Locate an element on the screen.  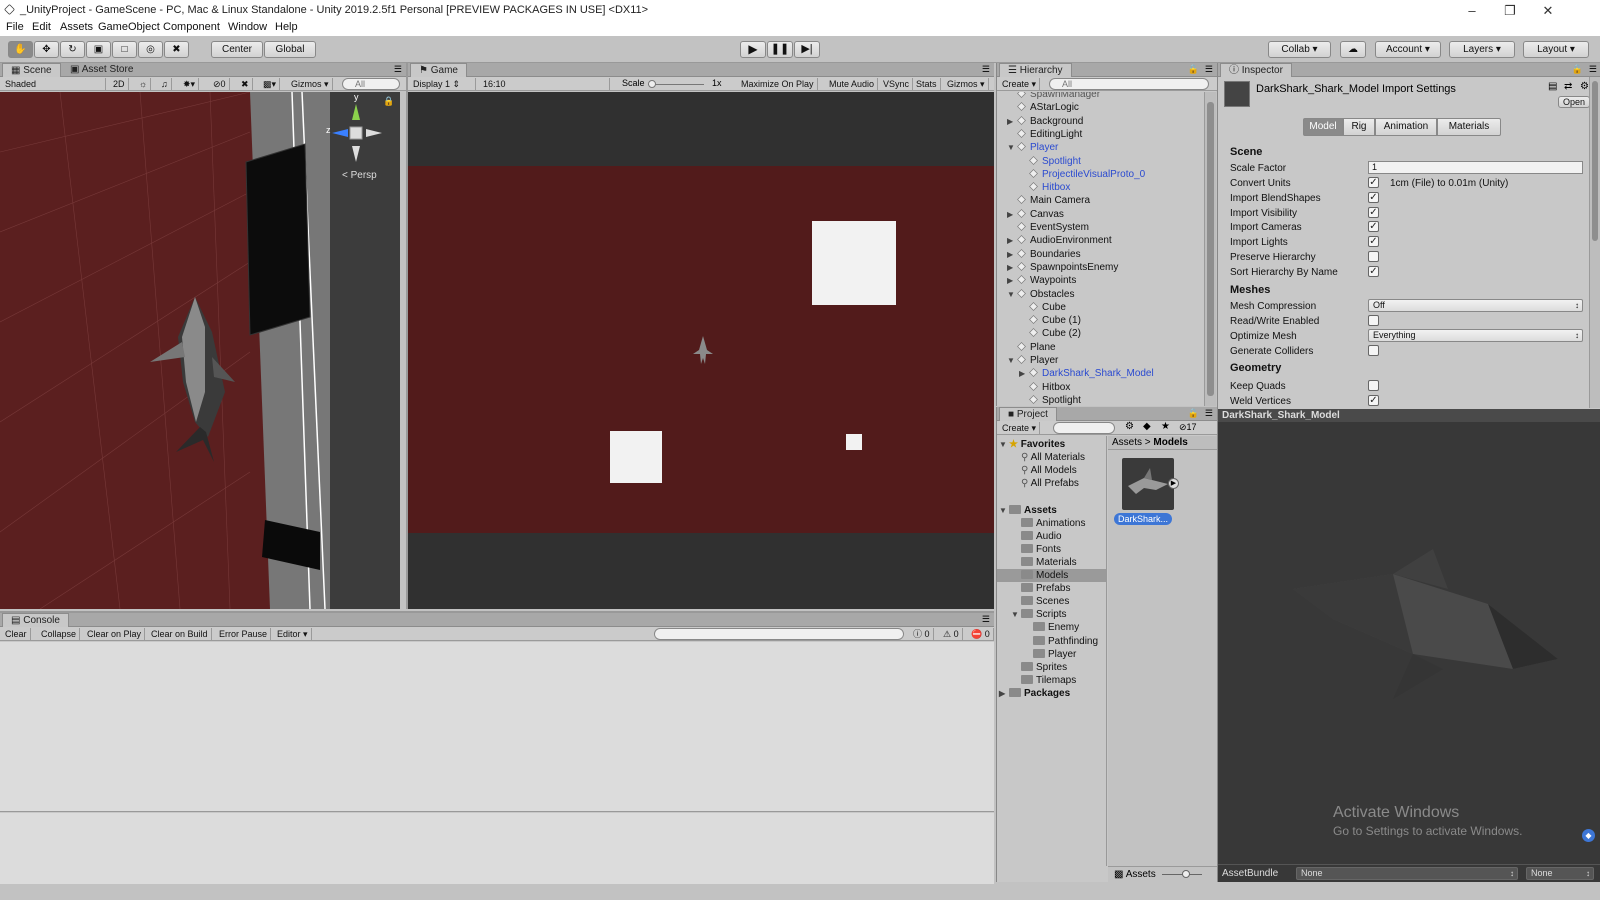
assetbundle-variant-dropdown: None is located at coordinates (1560, 873).